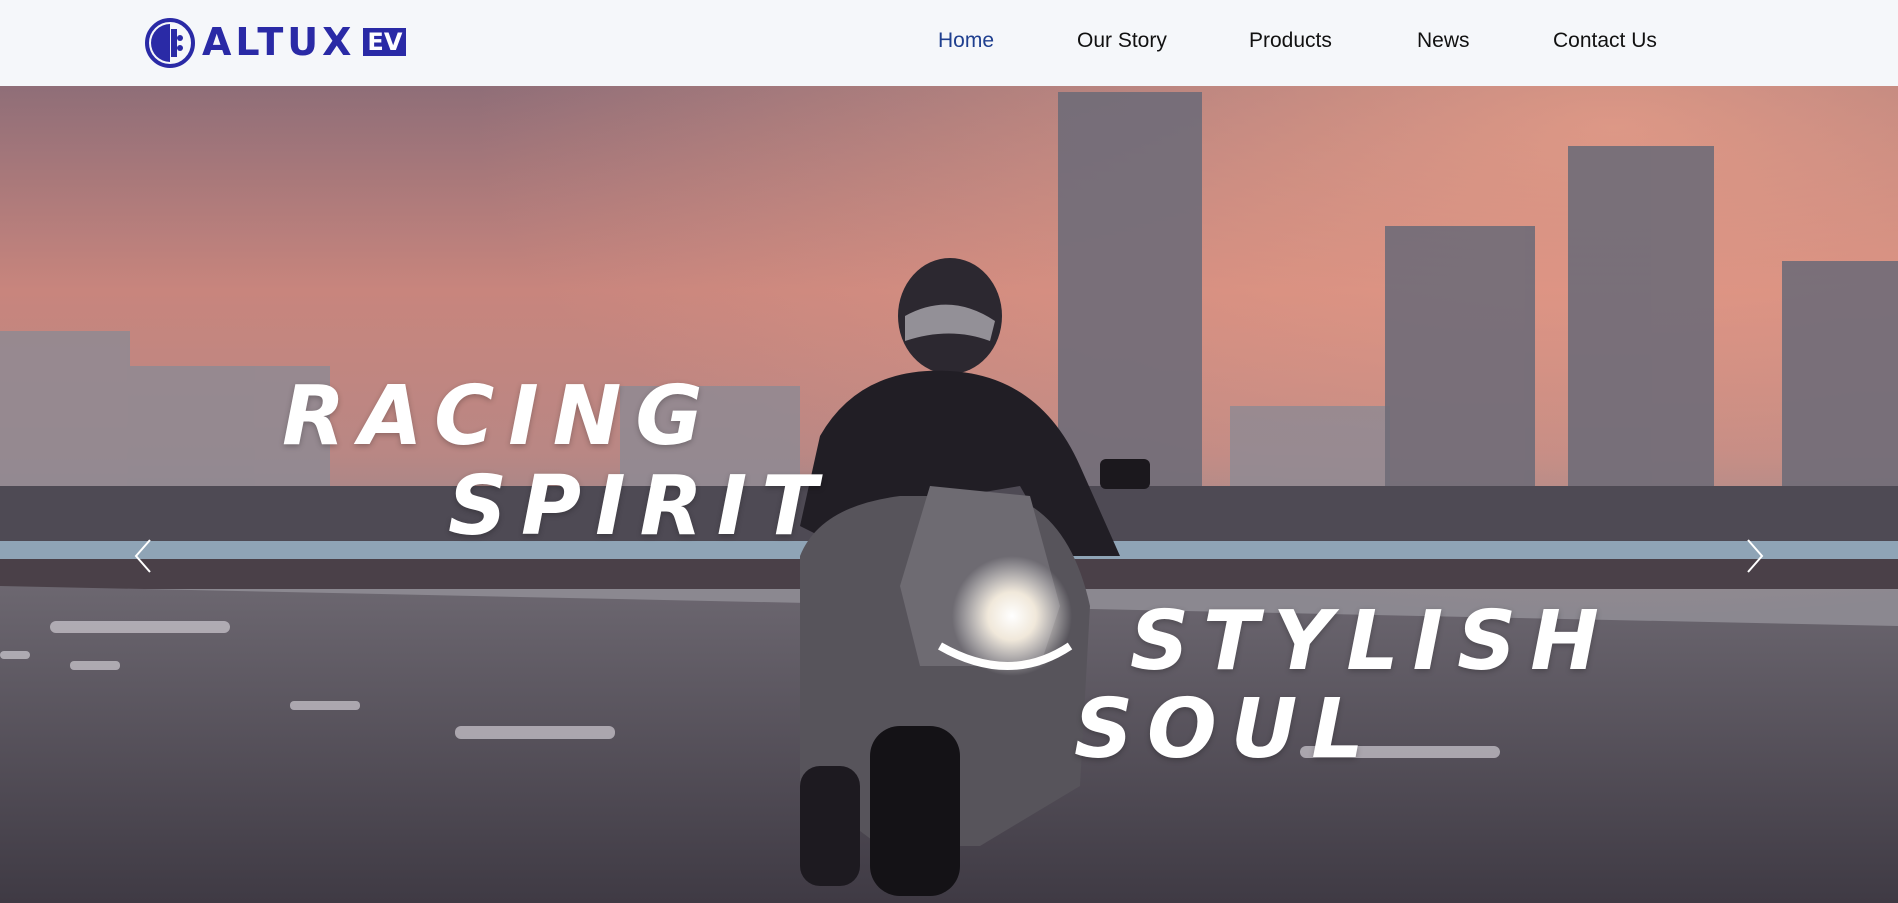 Image resolution: width=1898 pixels, height=903 pixels. What do you see at coordinates (1605, 41) in the screenshot?
I see `nav-contact-us: Contact Us` at bounding box center [1605, 41].